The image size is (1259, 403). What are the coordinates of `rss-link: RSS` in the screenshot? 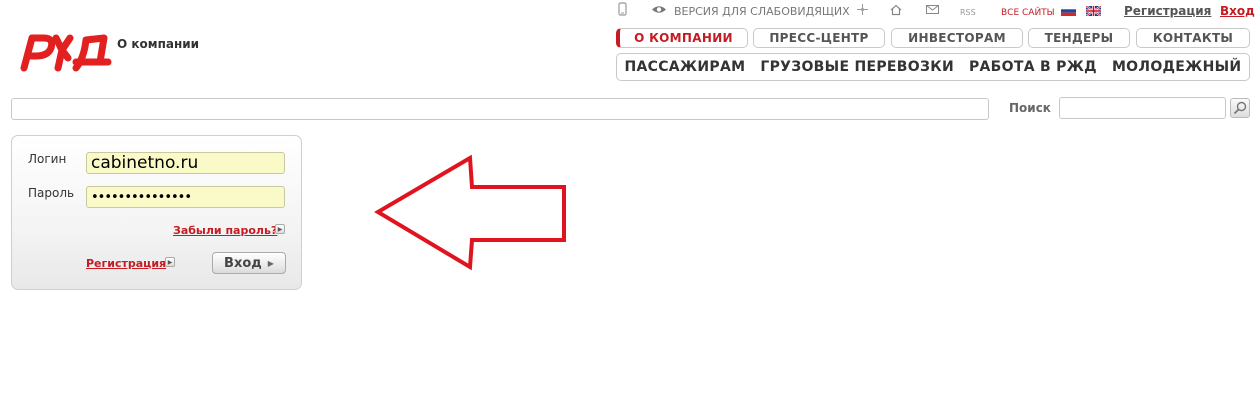 It's located at (968, 12).